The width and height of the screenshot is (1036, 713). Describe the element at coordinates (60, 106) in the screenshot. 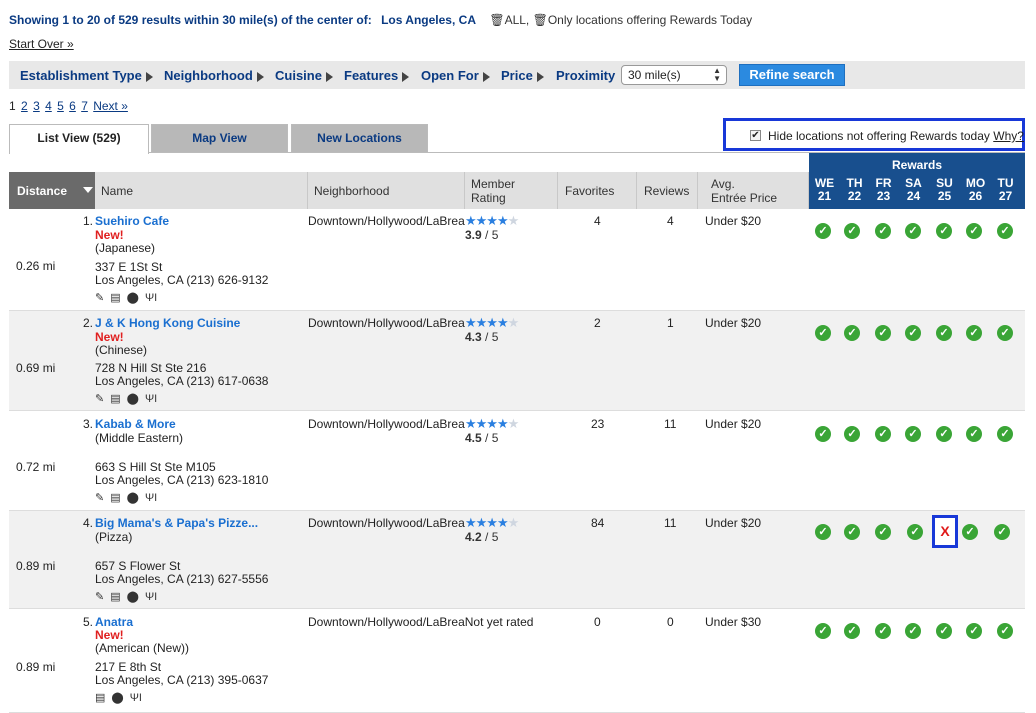

I see `page-link: 5` at that location.